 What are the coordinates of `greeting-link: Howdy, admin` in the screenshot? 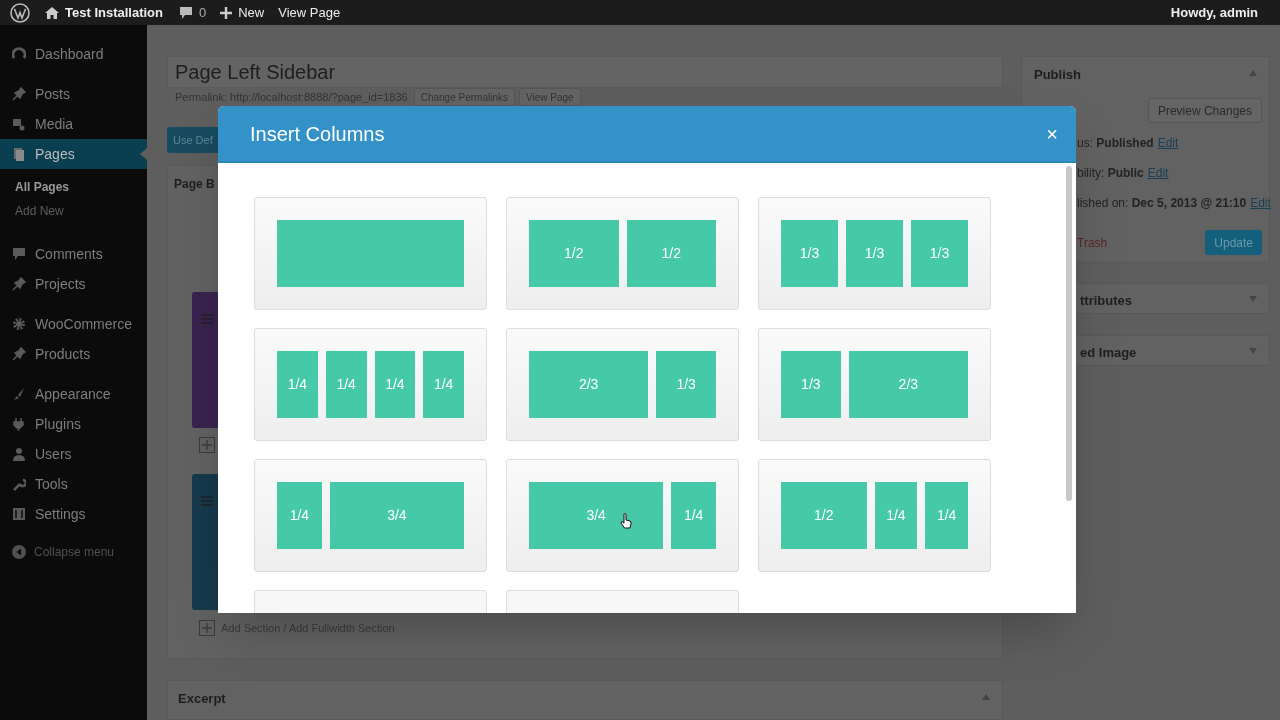 It's located at (1214, 12).